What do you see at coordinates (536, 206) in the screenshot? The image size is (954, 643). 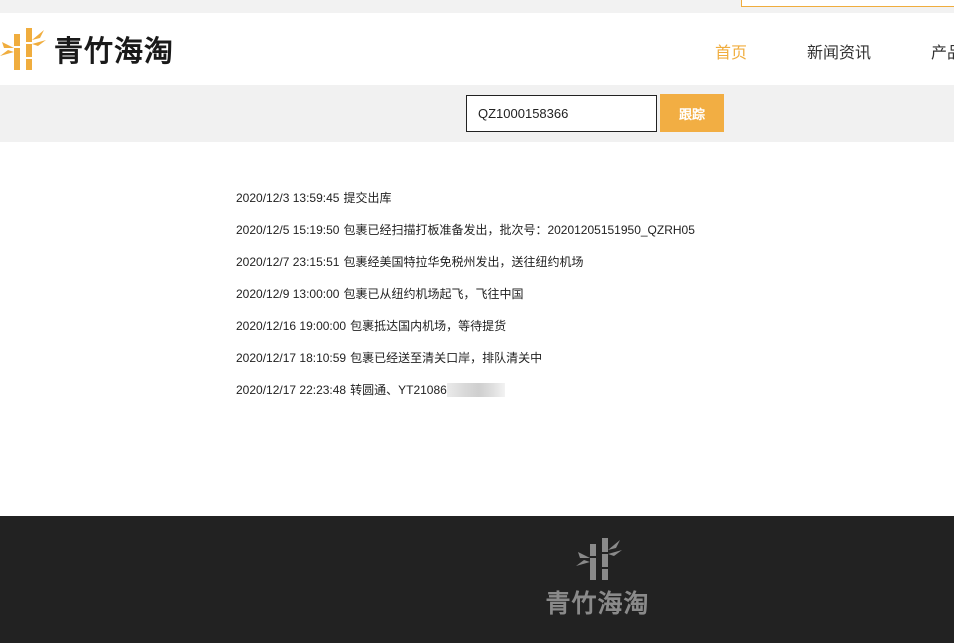 I see `tracking-event: 2020/12/3 13:59:45 提交出库` at bounding box center [536, 206].